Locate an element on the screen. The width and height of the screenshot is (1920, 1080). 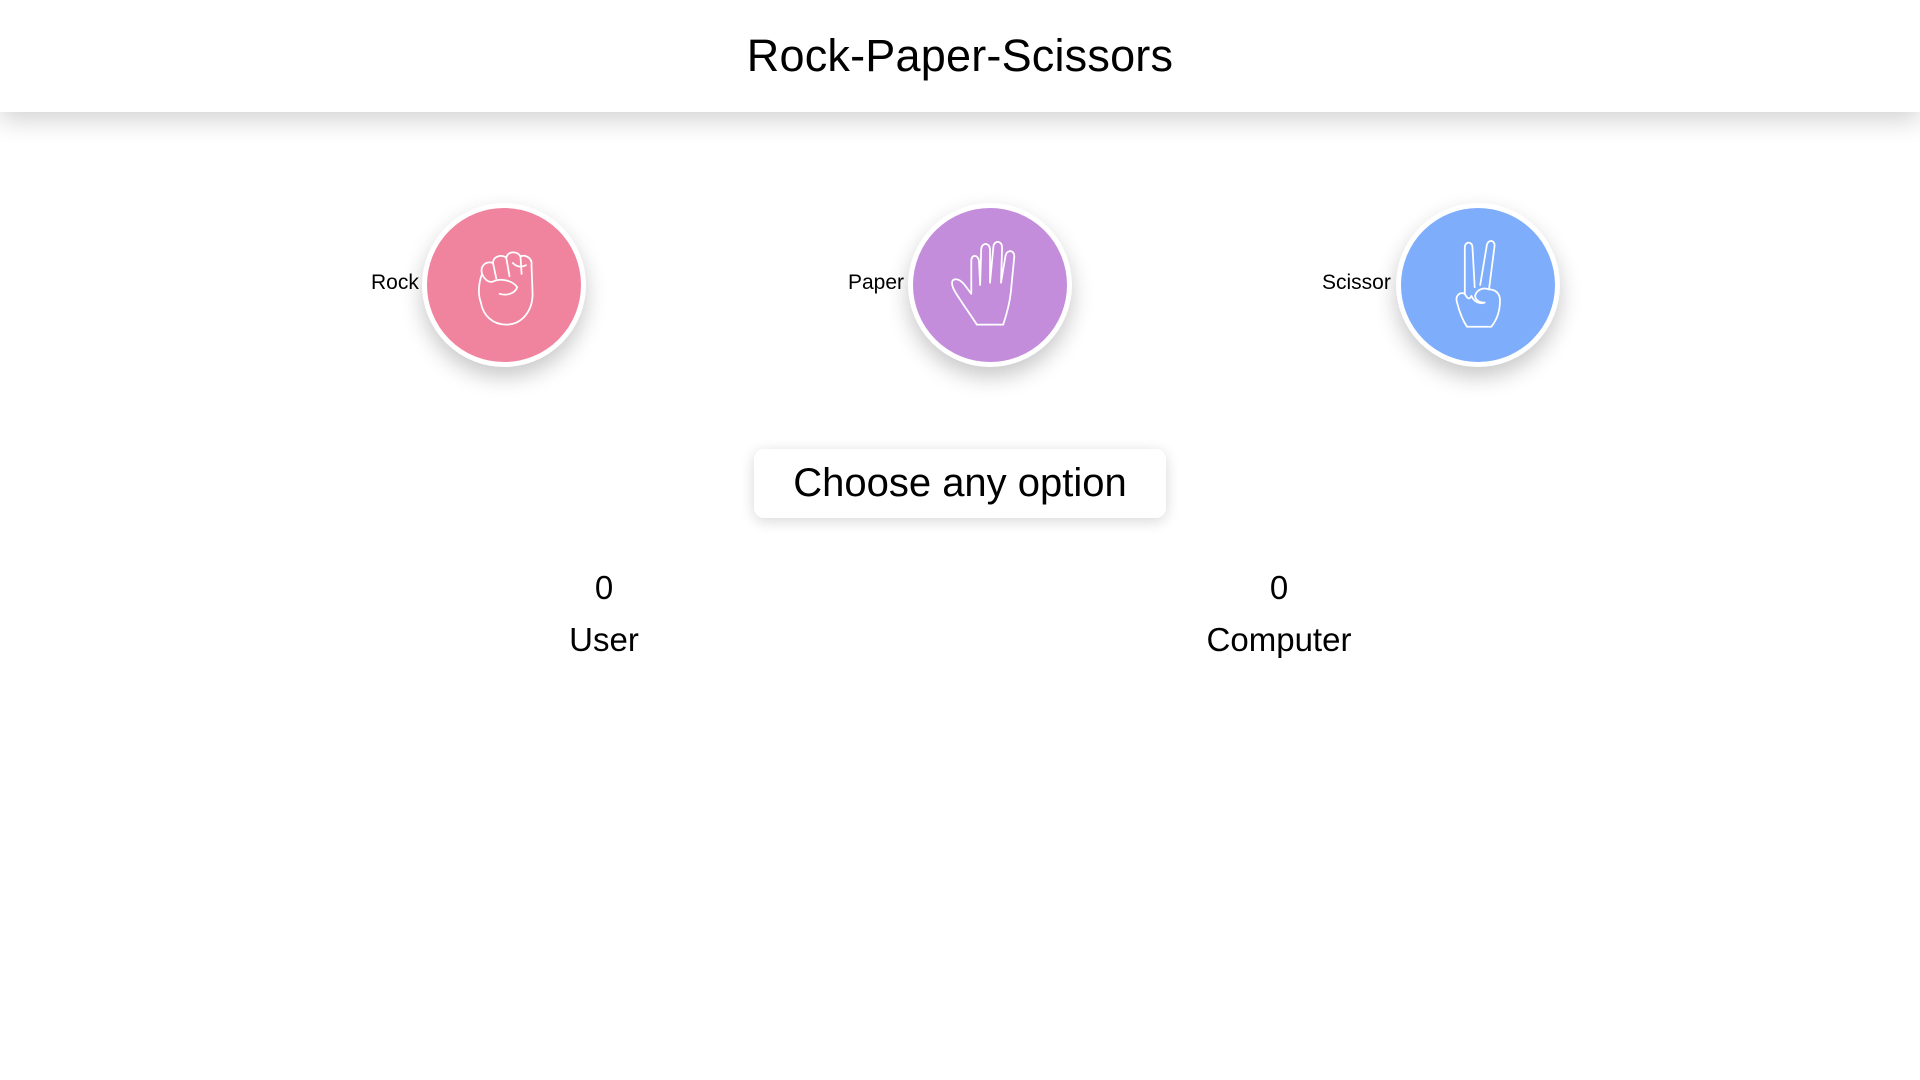
header: Rock-Paper-Scissors is located at coordinates (960, 56).